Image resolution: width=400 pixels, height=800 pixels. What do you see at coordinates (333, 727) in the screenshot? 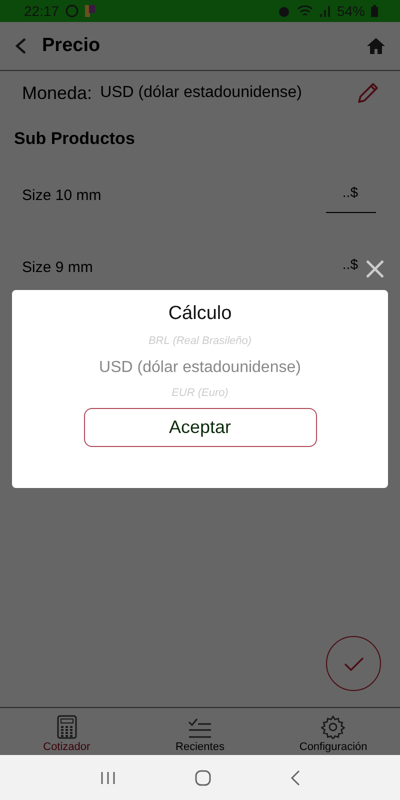
I see `settings-icon` at bounding box center [333, 727].